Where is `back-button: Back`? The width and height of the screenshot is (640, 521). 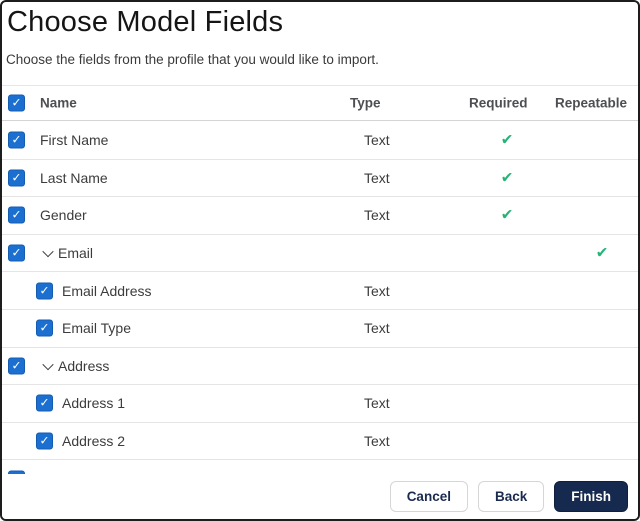 back-button: Back is located at coordinates (511, 496).